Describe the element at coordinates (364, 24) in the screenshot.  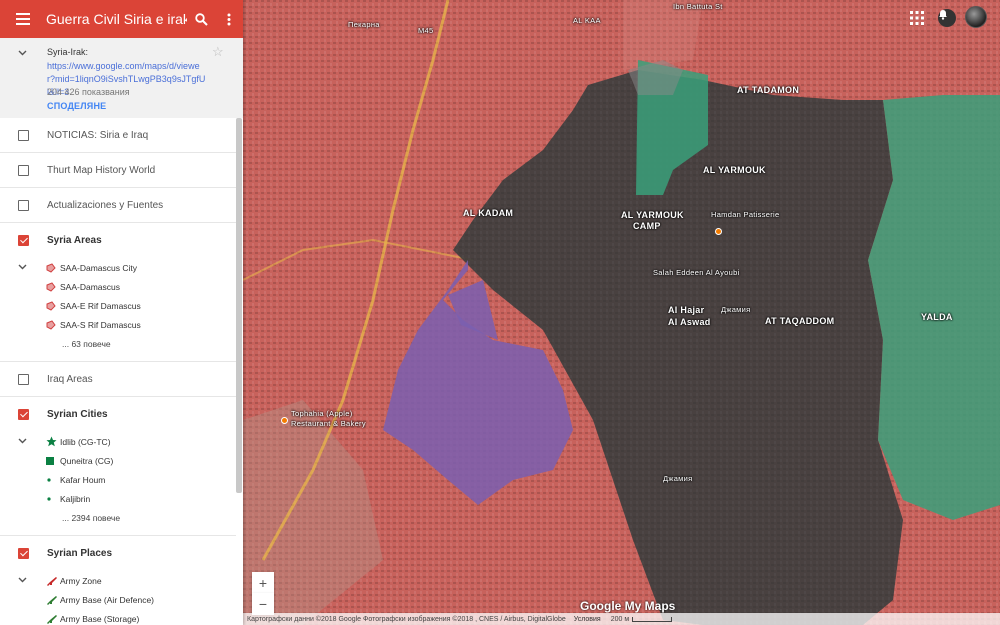
I see `map-label-pekarna: Пекарна` at that location.